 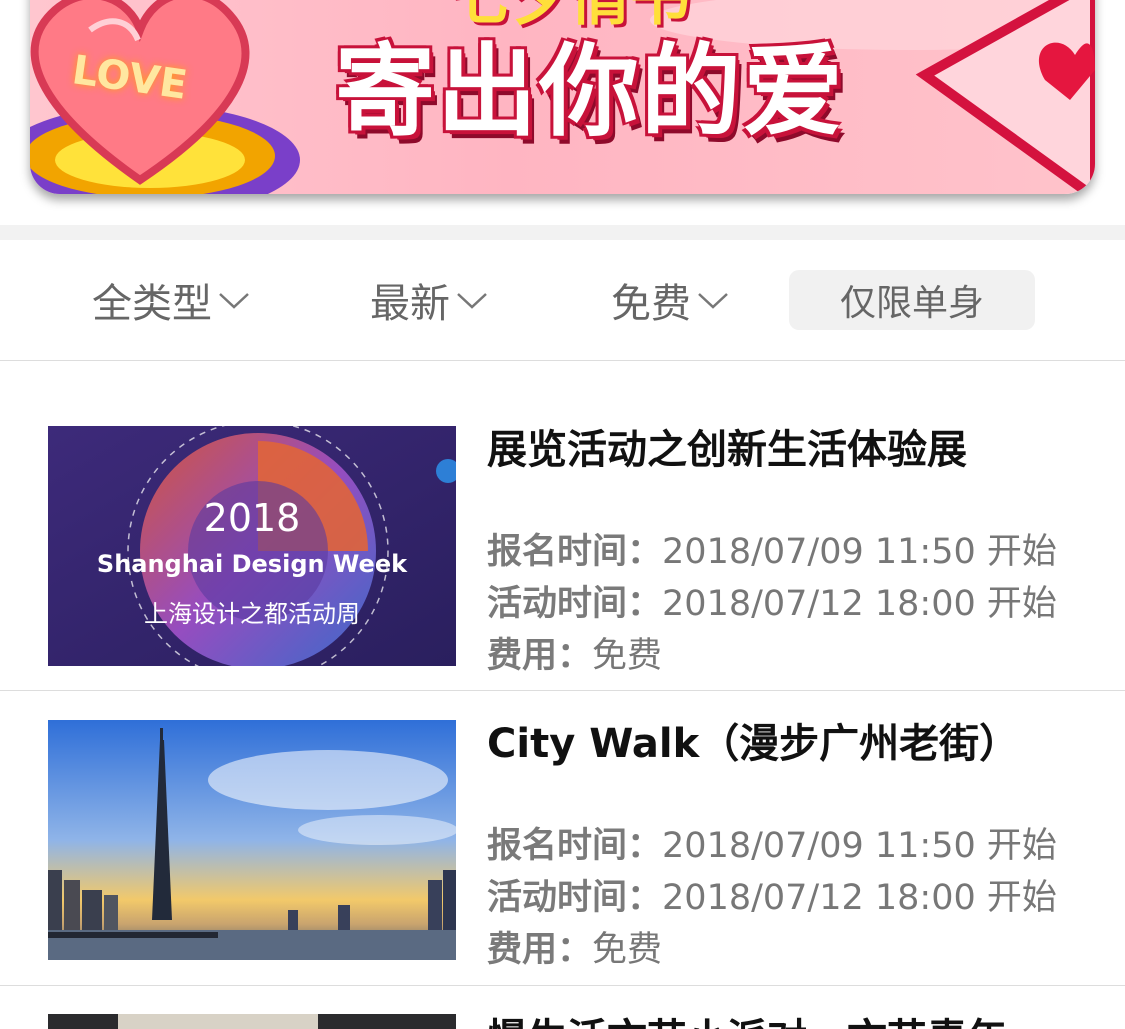 What do you see at coordinates (252, 614) in the screenshot?
I see `thumb-chinese: 上海设计之都活动周` at bounding box center [252, 614].